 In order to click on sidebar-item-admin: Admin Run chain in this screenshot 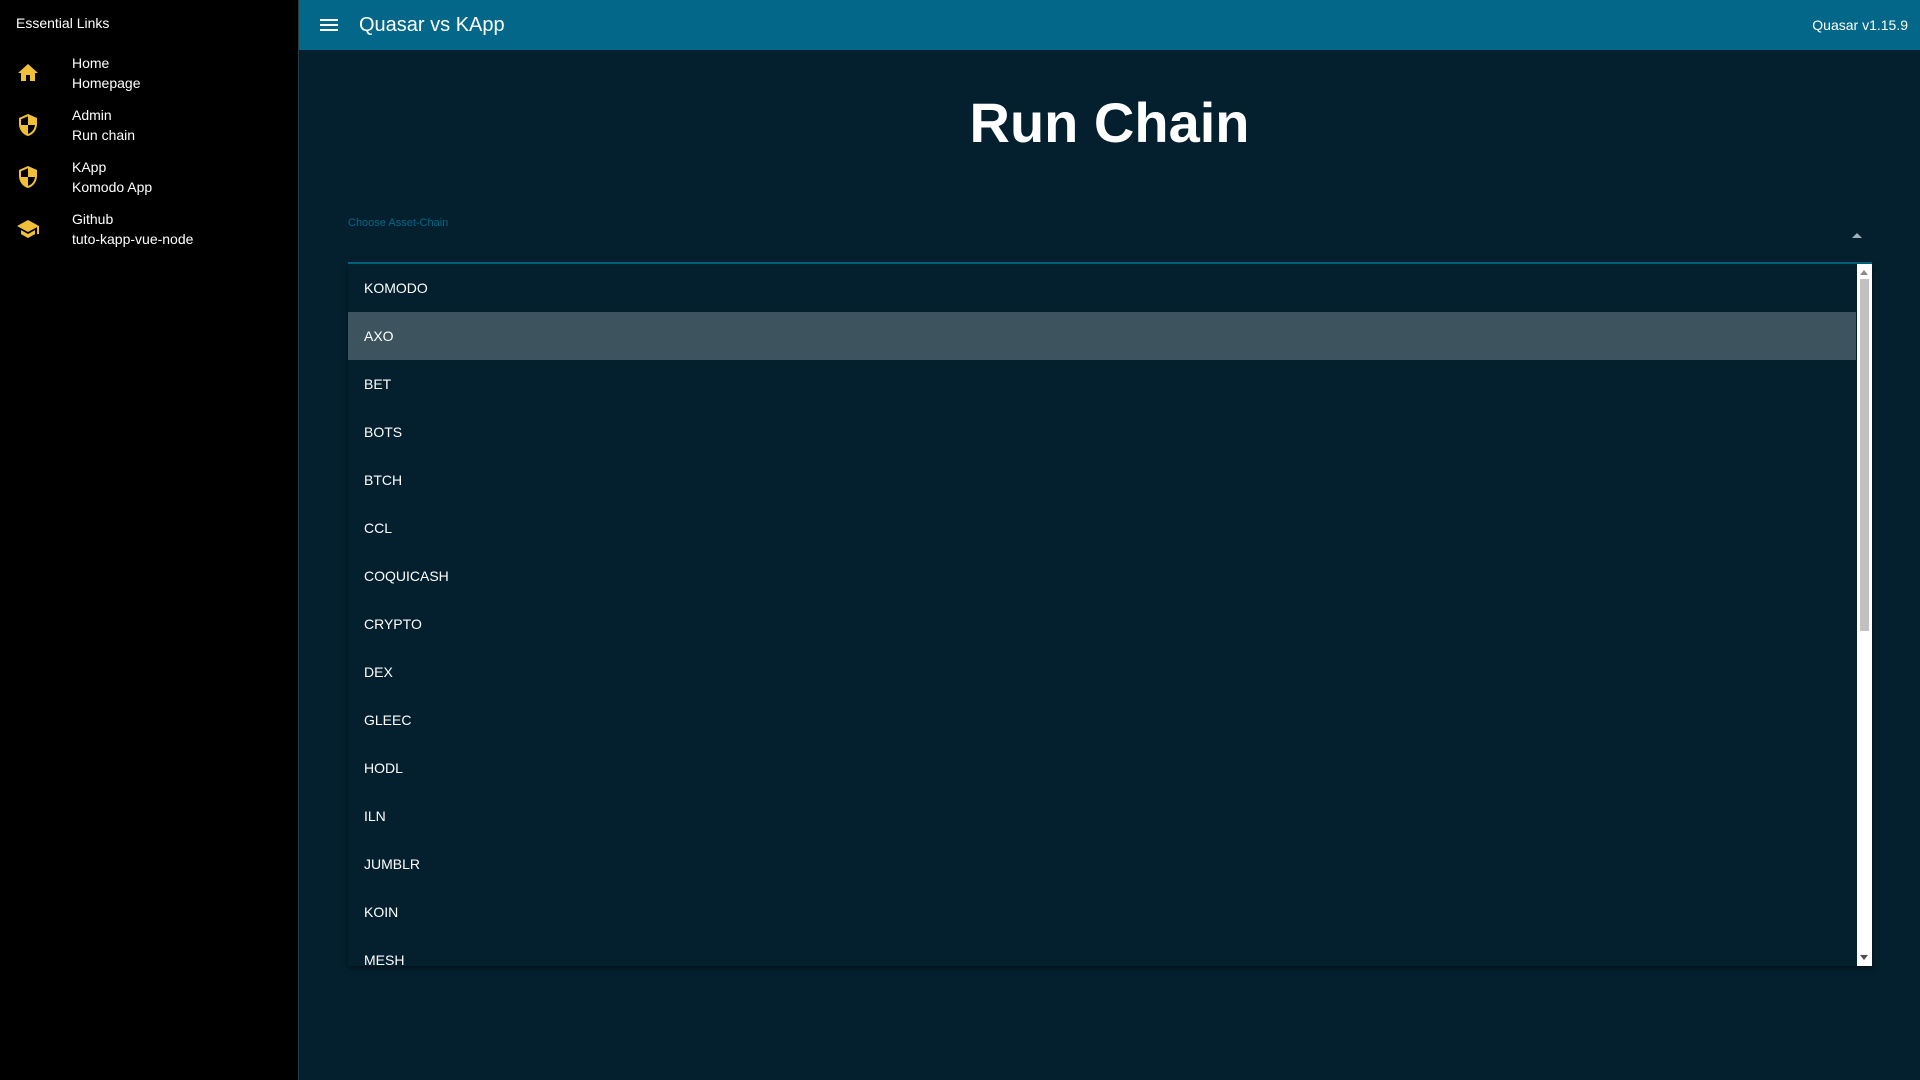, I will do `click(149, 125)`.